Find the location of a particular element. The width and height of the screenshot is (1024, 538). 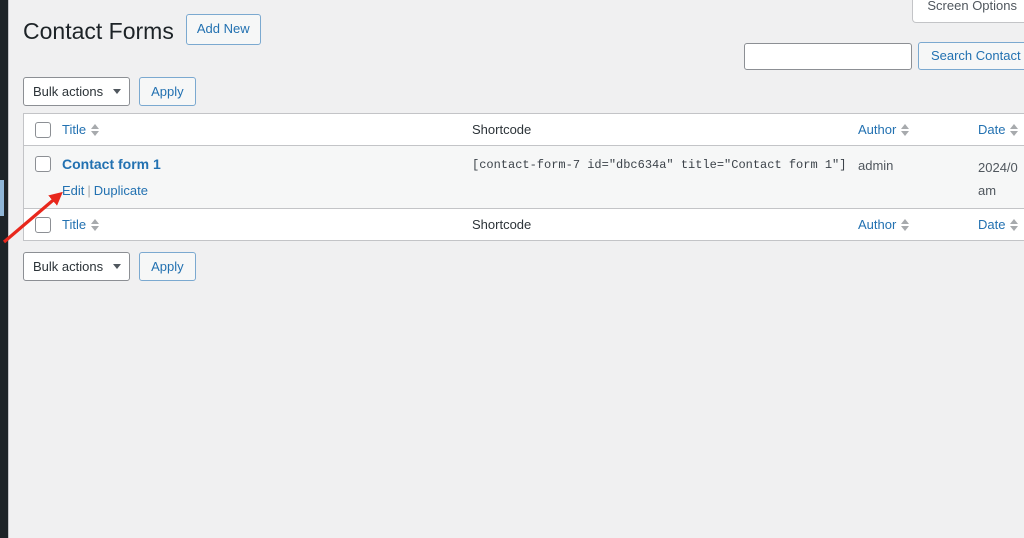

column-header-shortcode-bottom: Shortcode is located at coordinates (665, 224).